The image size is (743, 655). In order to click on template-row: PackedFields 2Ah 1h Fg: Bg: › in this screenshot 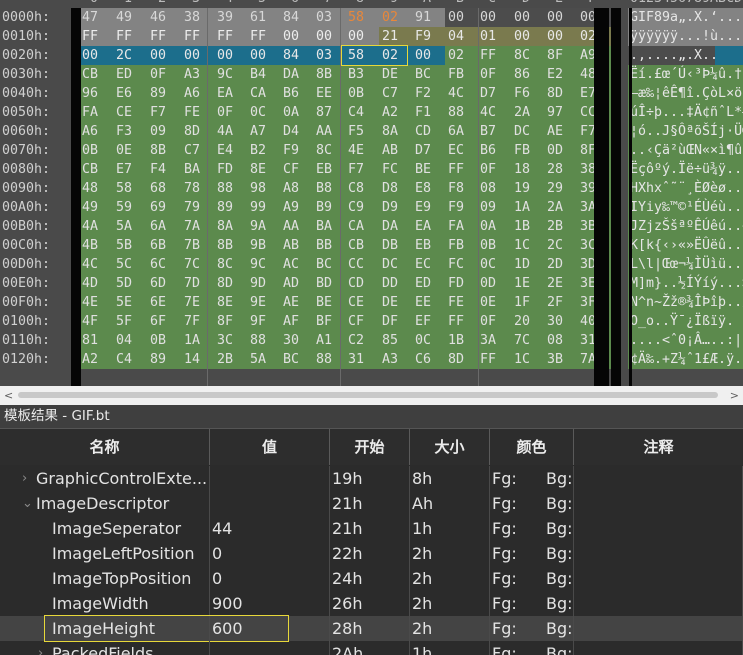, I will do `click(371, 648)`.